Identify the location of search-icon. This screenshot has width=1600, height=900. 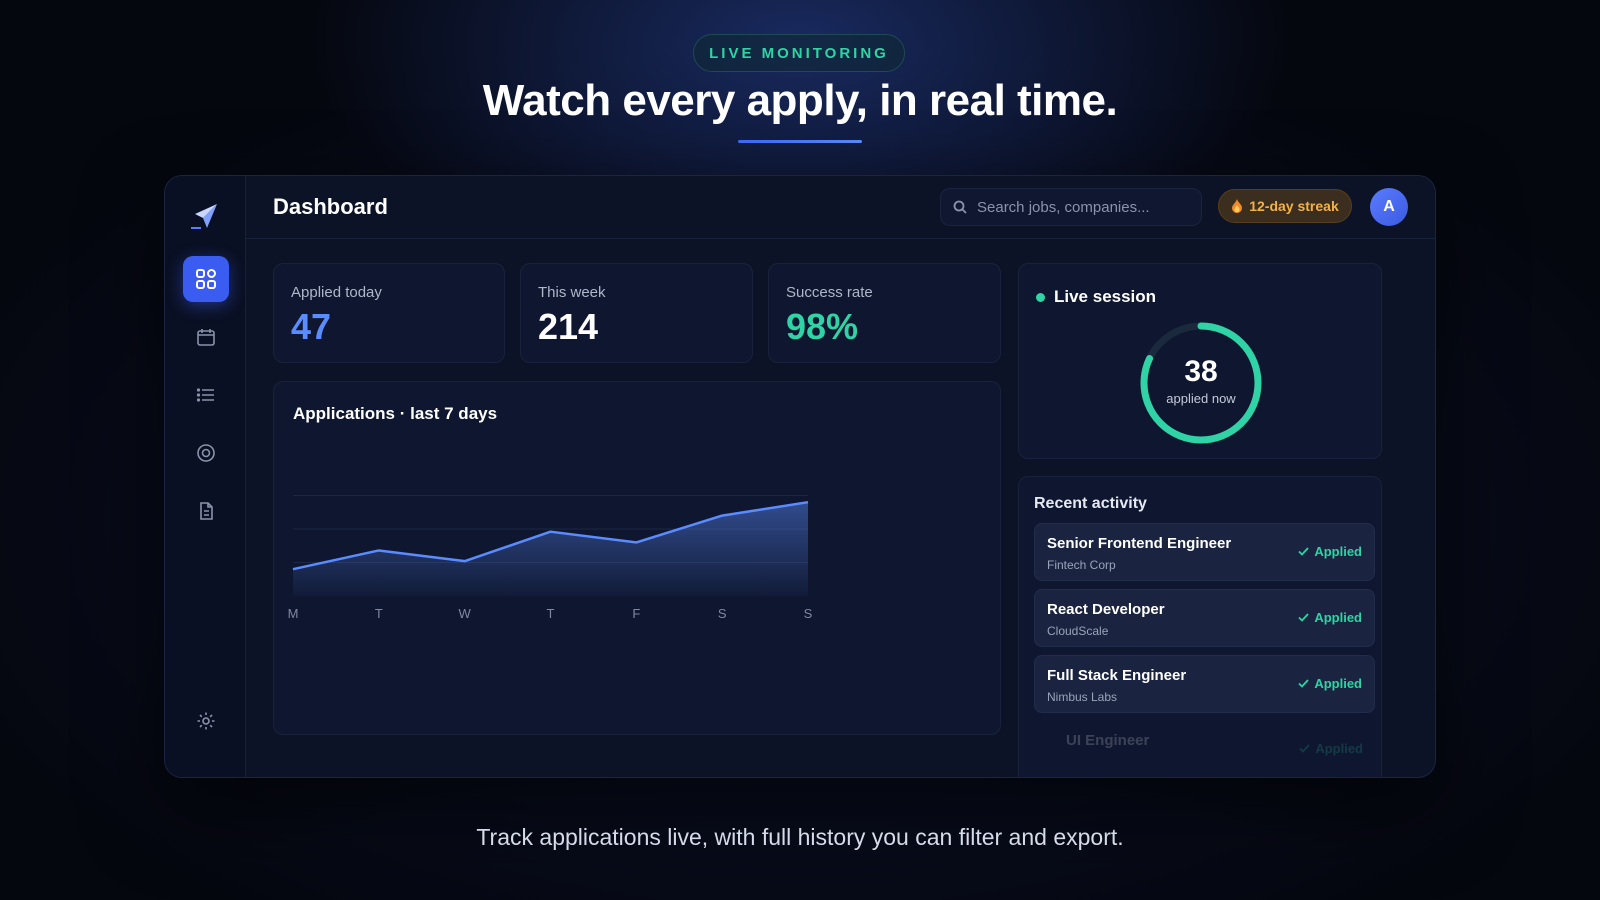
(960, 207).